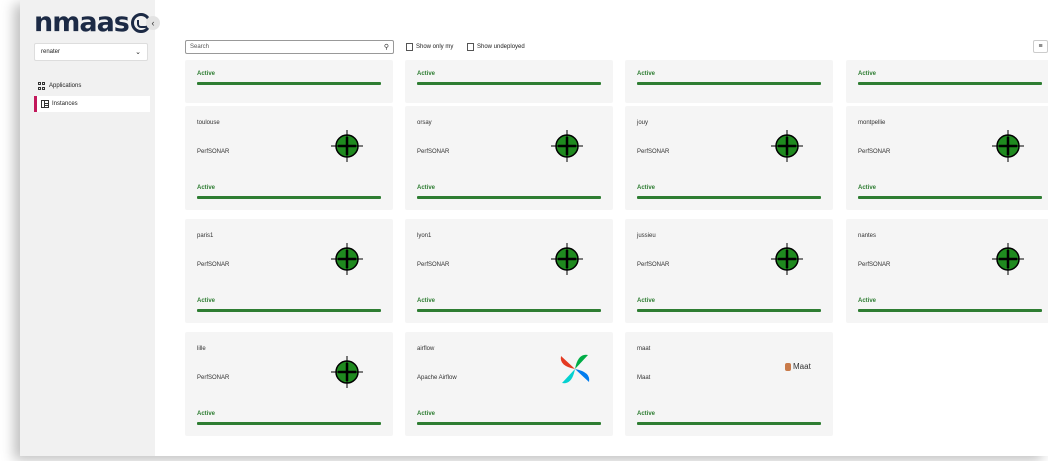  Describe the element at coordinates (200, 47) in the screenshot. I see `search-placeholder: Search` at that location.